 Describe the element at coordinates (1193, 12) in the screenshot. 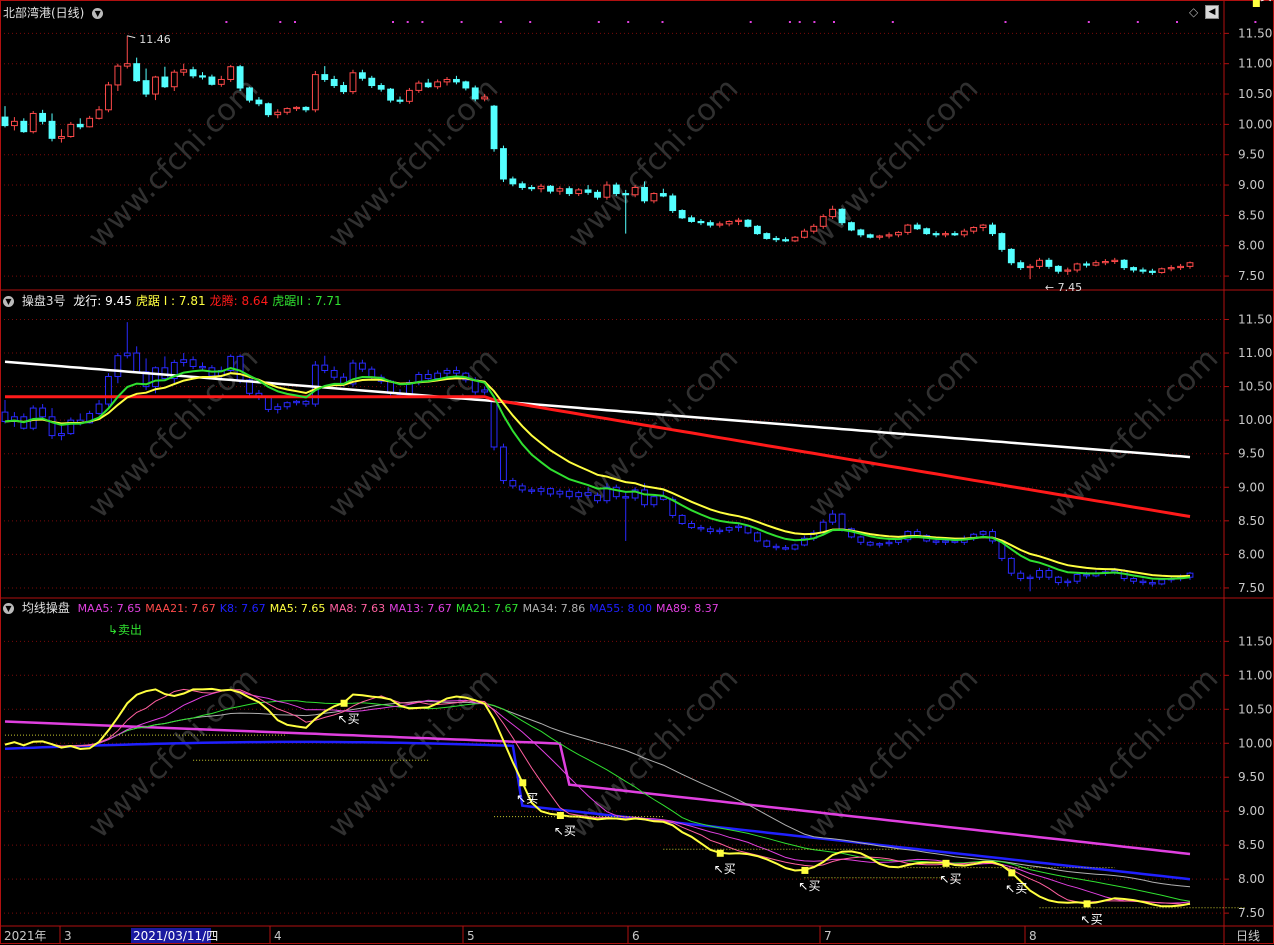

I see `diamond-icon: ◇` at that location.